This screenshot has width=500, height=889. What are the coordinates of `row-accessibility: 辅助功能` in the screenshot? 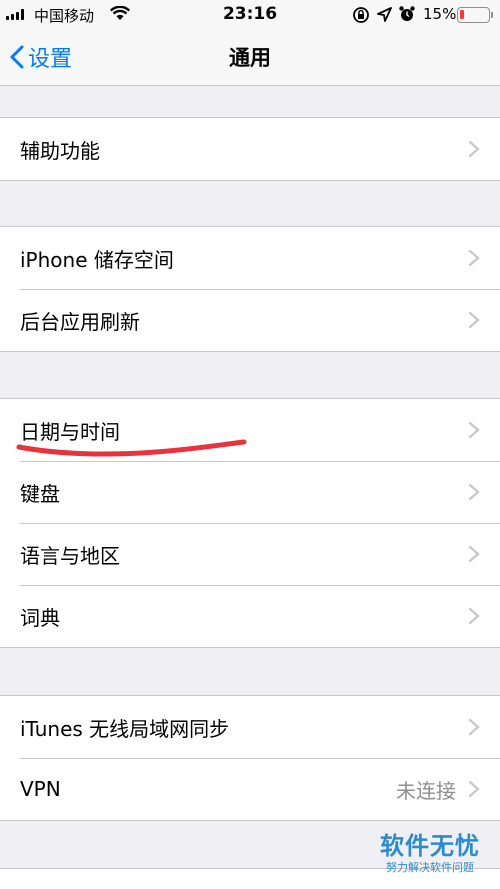 It's located at (250, 149).